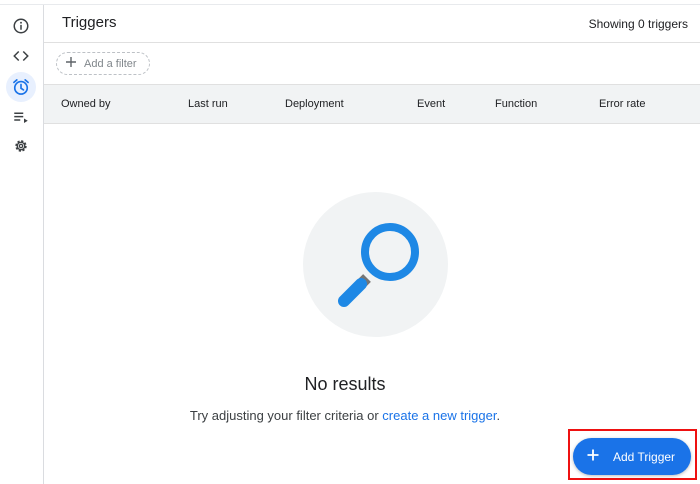 This screenshot has width=700, height=484. What do you see at coordinates (314, 104) in the screenshot?
I see `column-header-deployment: Deployment` at bounding box center [314, 104].